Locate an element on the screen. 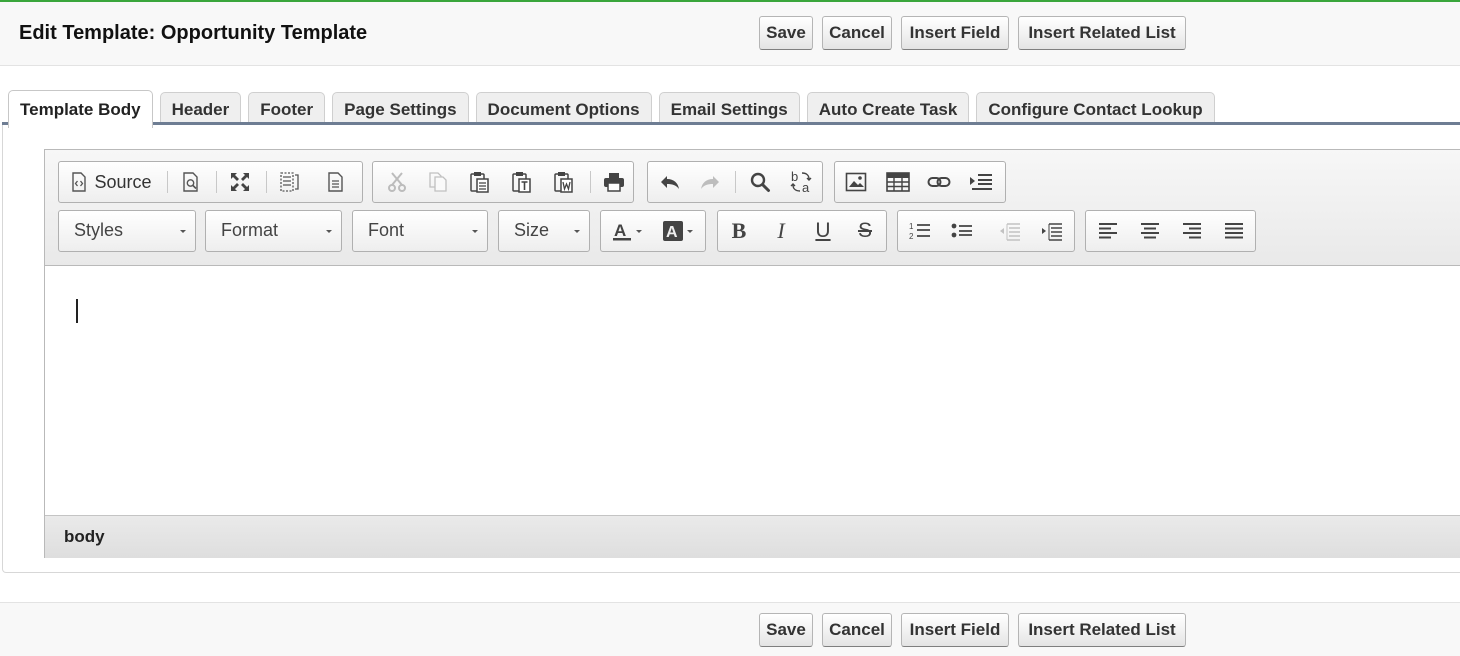 The width and height of the screenshot is (1460, 656). print-icon is located at coordinates (614, 182).